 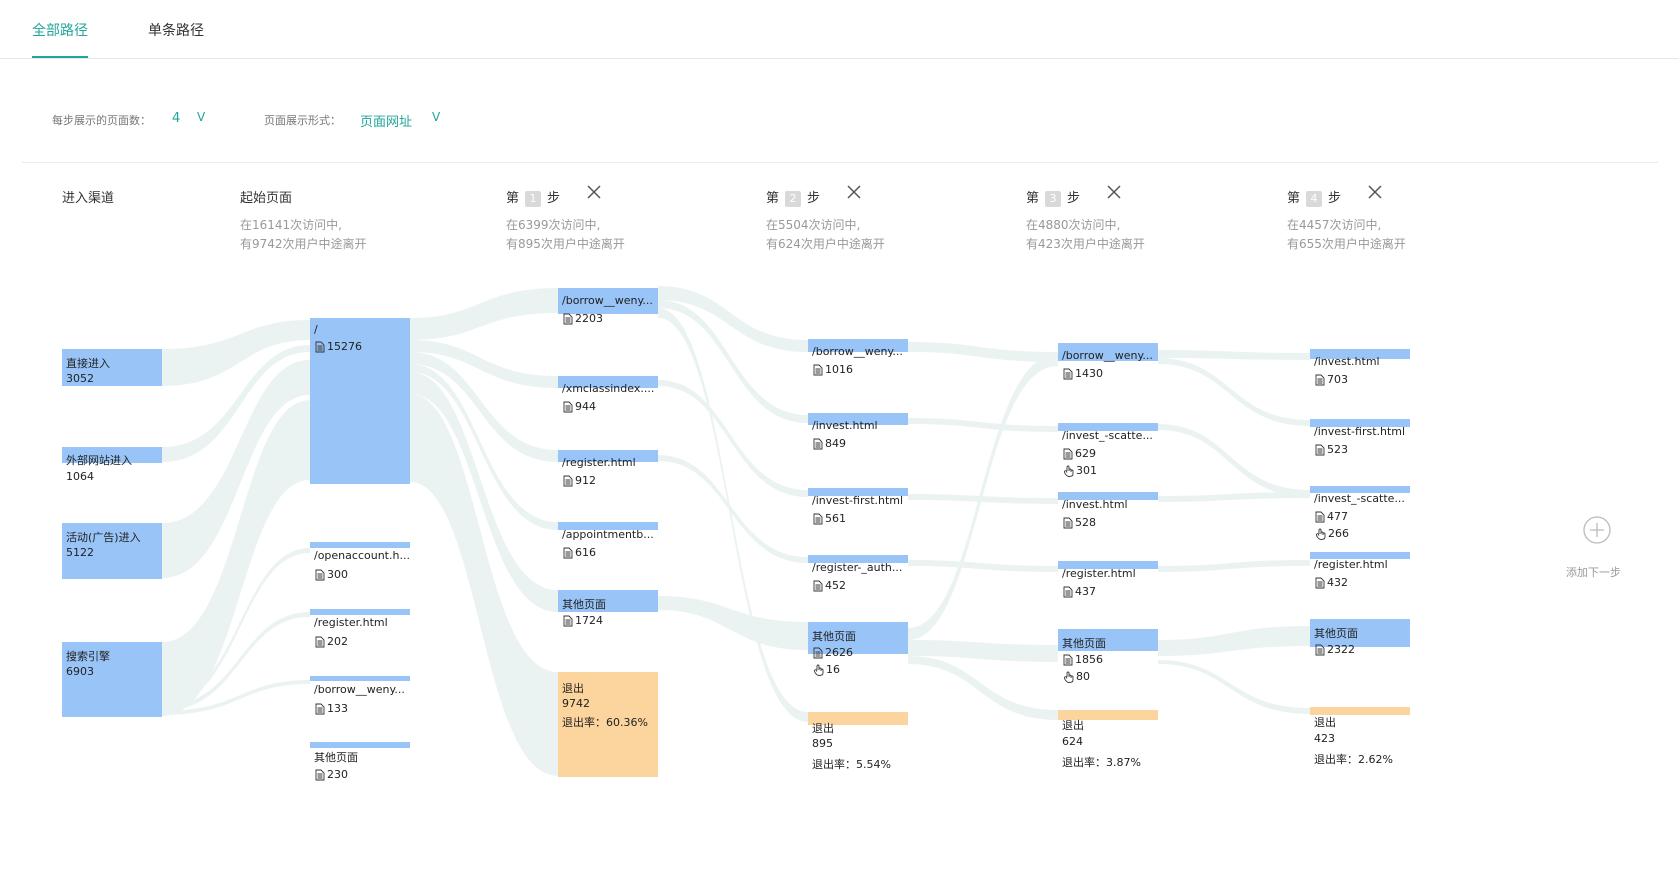 What do you see at coordinates (1072, 741) in the screenshot?
I see `exit-count: 624` at bounding box center [1072, 741].